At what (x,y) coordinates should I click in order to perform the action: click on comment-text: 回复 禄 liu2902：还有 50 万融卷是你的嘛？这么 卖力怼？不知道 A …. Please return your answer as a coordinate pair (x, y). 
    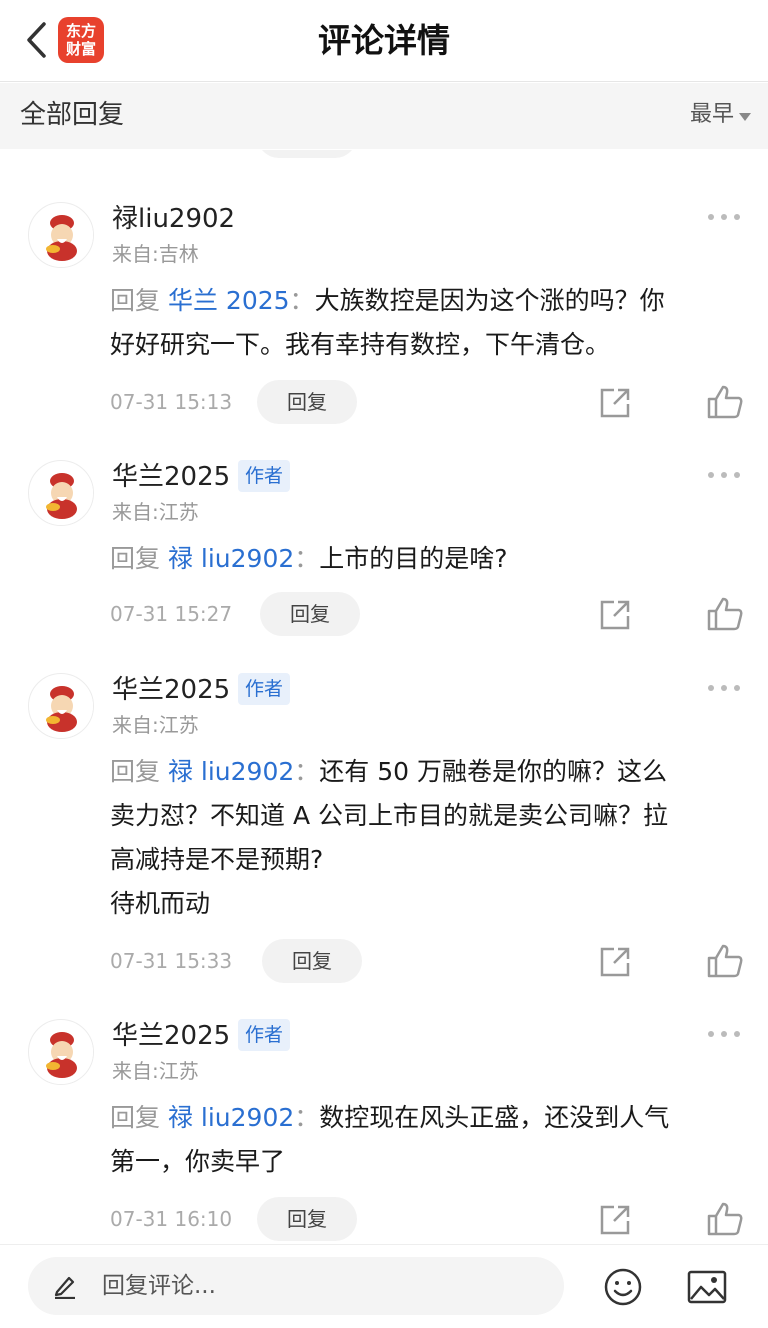
    Looking at the image, I should click on (425, 838).